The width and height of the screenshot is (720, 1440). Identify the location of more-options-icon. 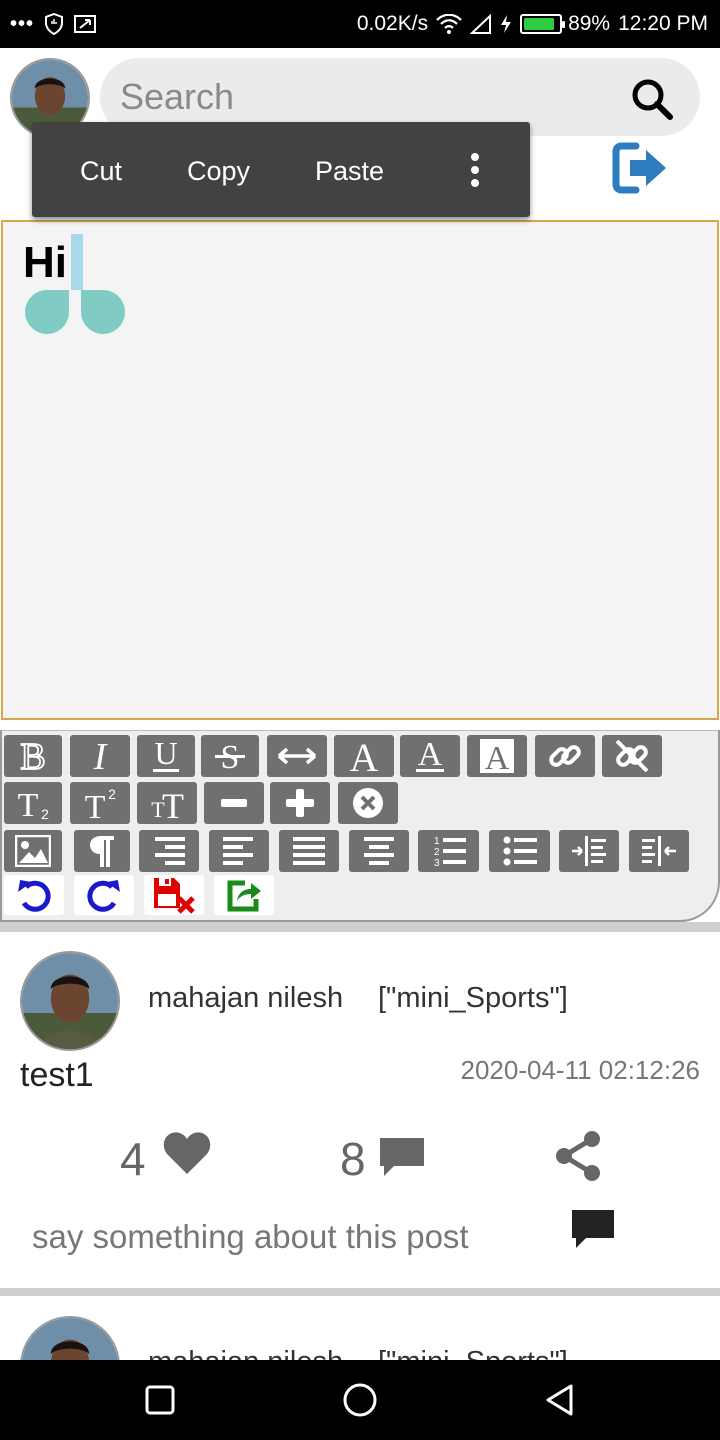
(475, 170).